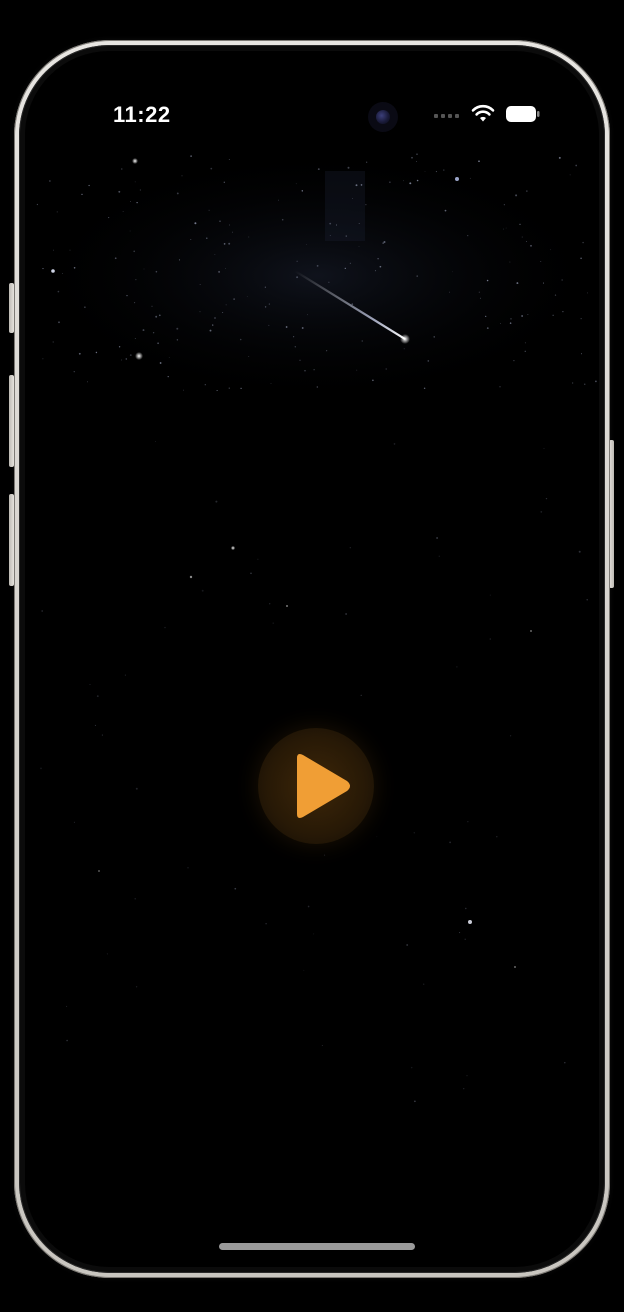 The height and width of the screenshot is (1312, 624). What do you see at coordinates (316, 786) in the screenshot?
I see `play-button` at bounding box center [316, 786].